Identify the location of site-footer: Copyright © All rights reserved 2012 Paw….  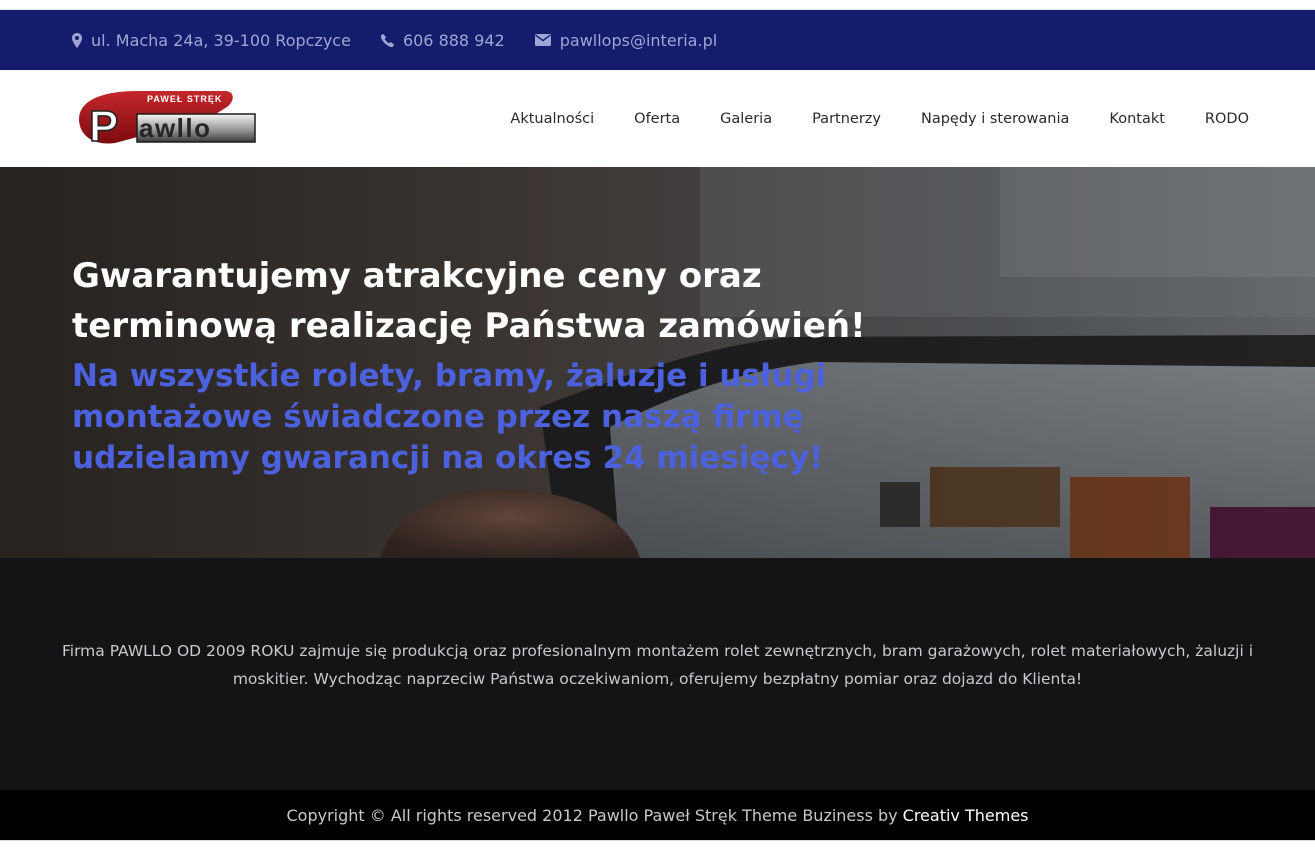
(657, 815).